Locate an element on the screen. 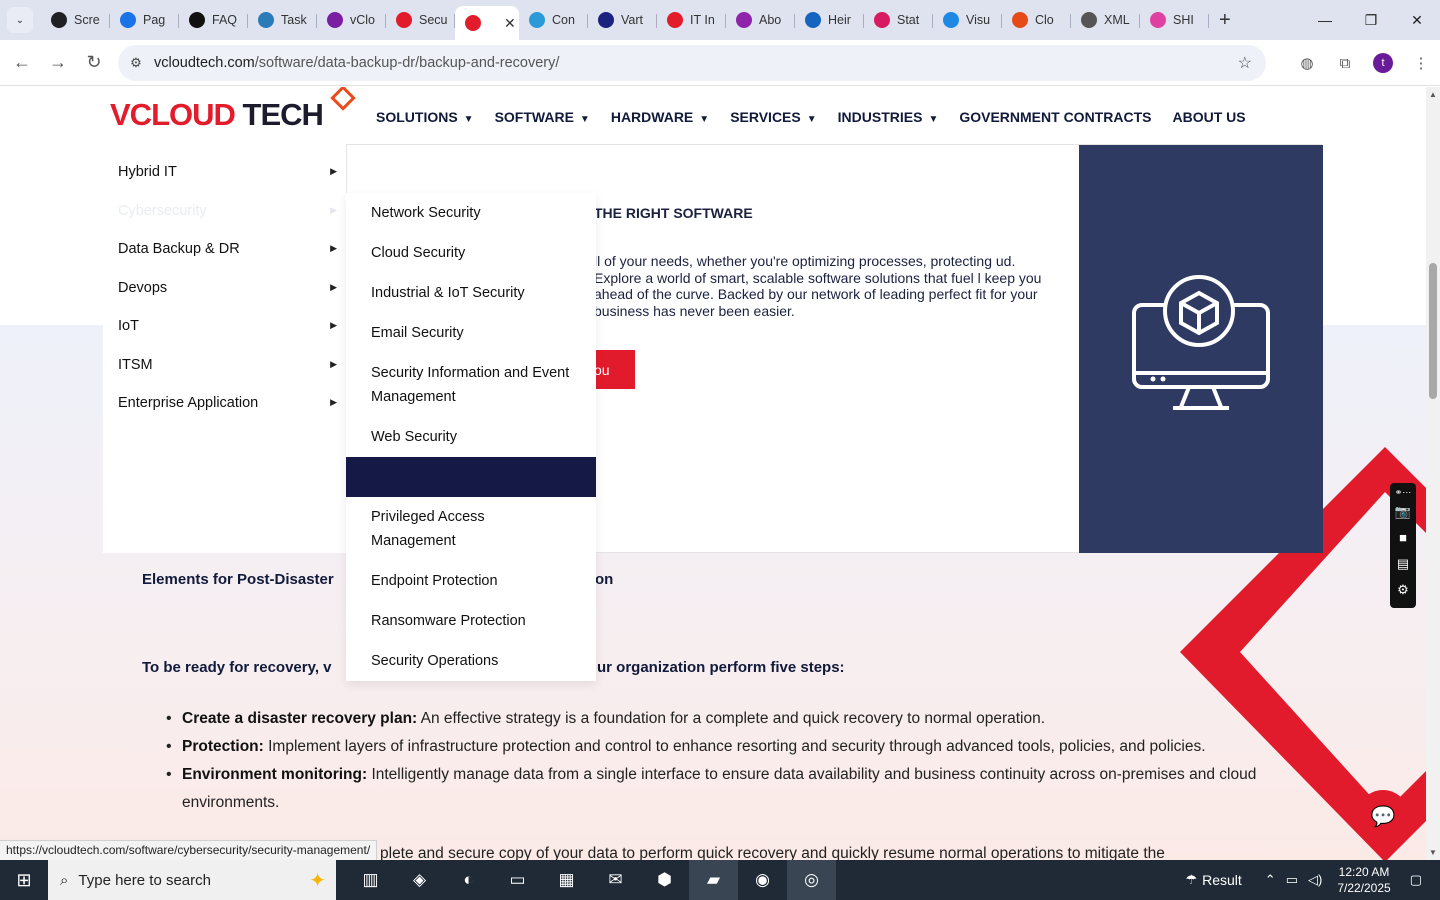 The image size is (1440, 900). browser-tab: Pag is located at coordinates (144, 20).